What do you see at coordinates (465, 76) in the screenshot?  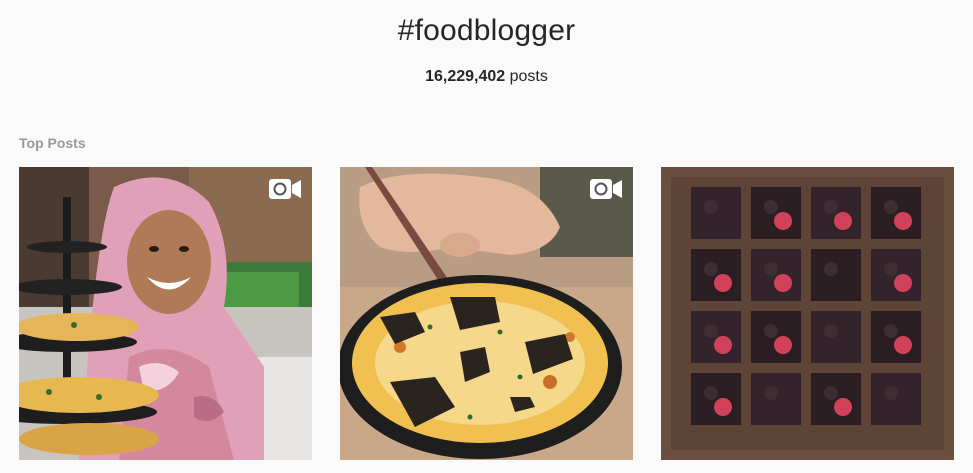 I see `post-count-number: 16,229,402` at bounding box center [465, 76].